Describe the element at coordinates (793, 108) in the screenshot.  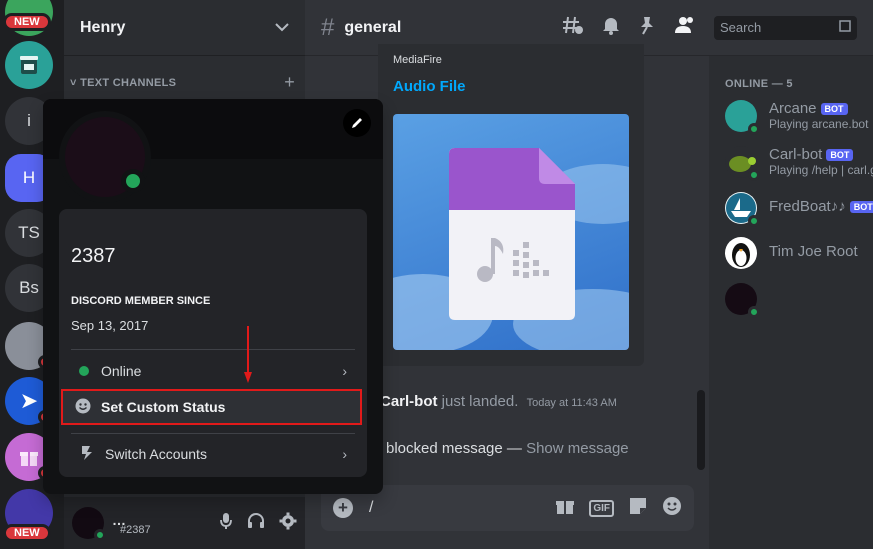
I see `member-name: Arcane` at that location.